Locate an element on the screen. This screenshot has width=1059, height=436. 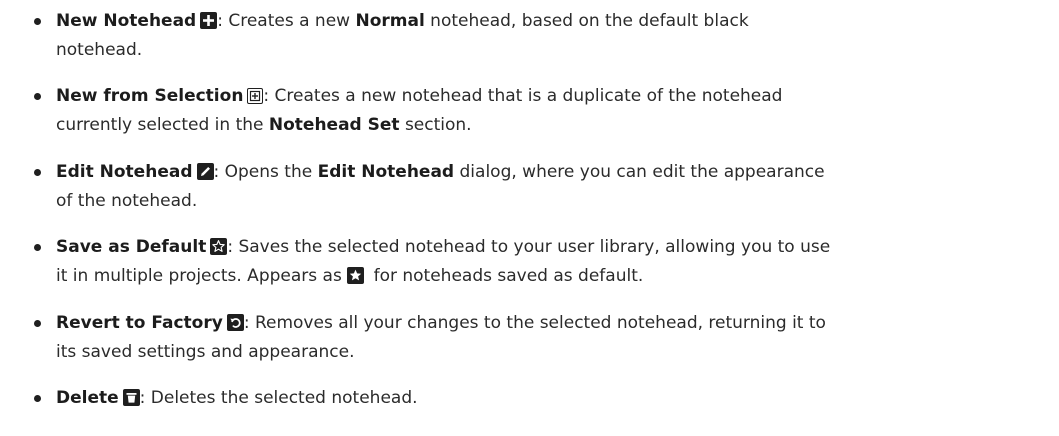
item-title: Revert to Factory is located at coordinates (139, 323).